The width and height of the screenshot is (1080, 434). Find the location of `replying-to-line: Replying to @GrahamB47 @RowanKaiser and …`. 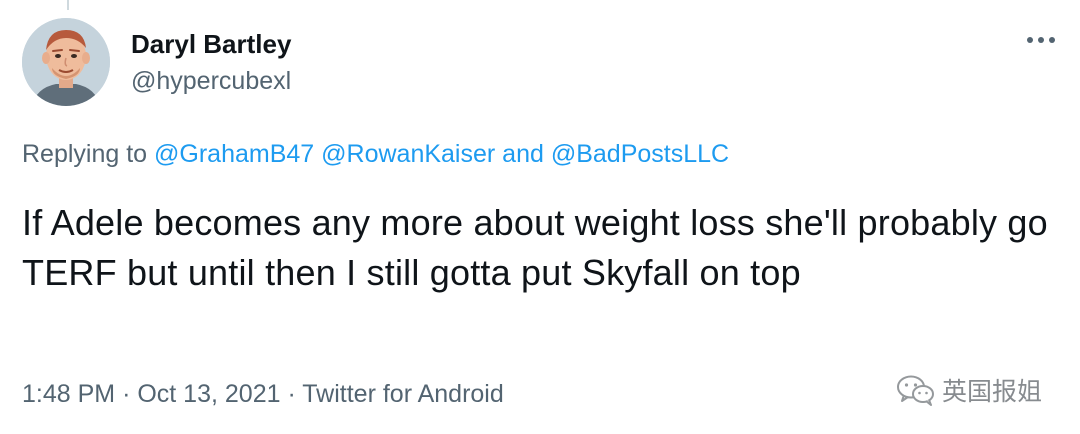

replying-to-line: Replying to @GrahamB47 @RowanKaiser and … is located at coordinates (375, 154).